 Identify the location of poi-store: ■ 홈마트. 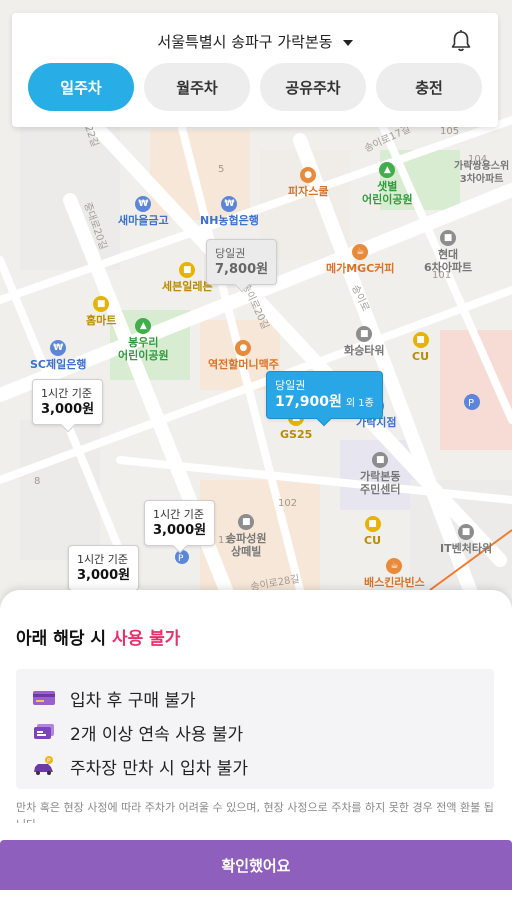
(101, 311).